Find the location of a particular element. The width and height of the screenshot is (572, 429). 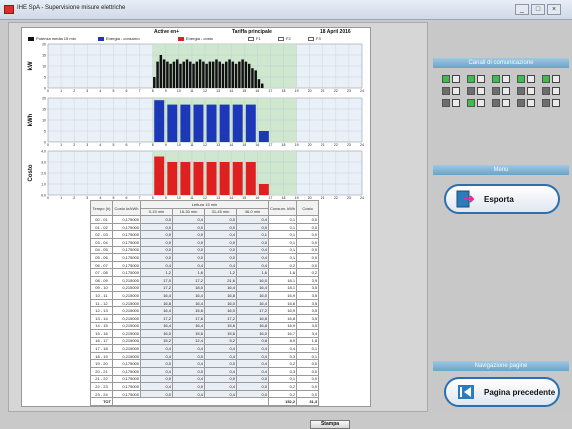

table-cell: 17,2 is located at coordinates (220, 318).